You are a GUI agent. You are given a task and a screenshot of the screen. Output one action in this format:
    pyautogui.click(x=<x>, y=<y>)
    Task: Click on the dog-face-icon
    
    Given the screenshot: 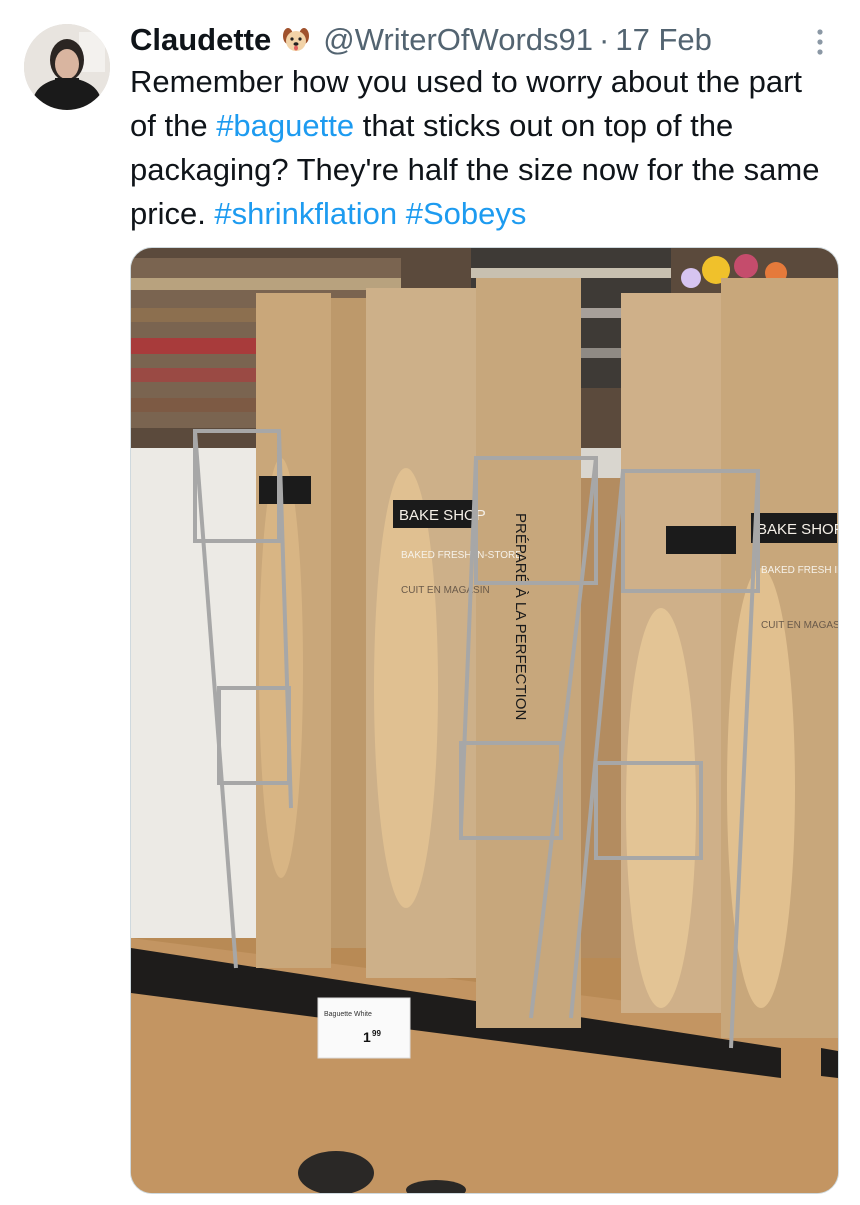 What is the action you would take?
    pyautogui.click(x=296, y=40)
    